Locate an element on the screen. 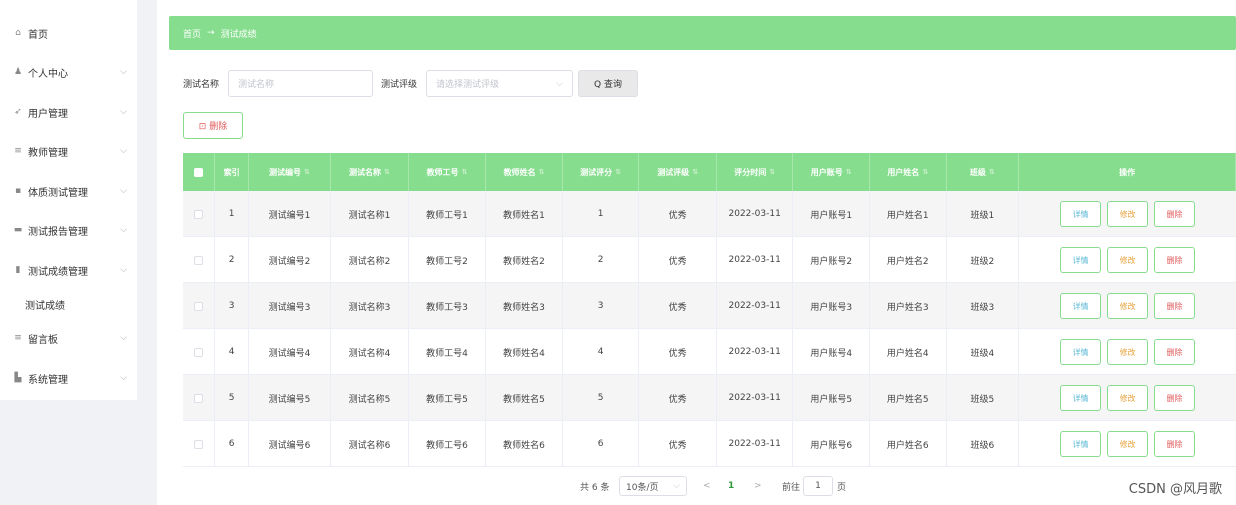  table-cell: 教师工号4 is located at coordinates (448, 352).